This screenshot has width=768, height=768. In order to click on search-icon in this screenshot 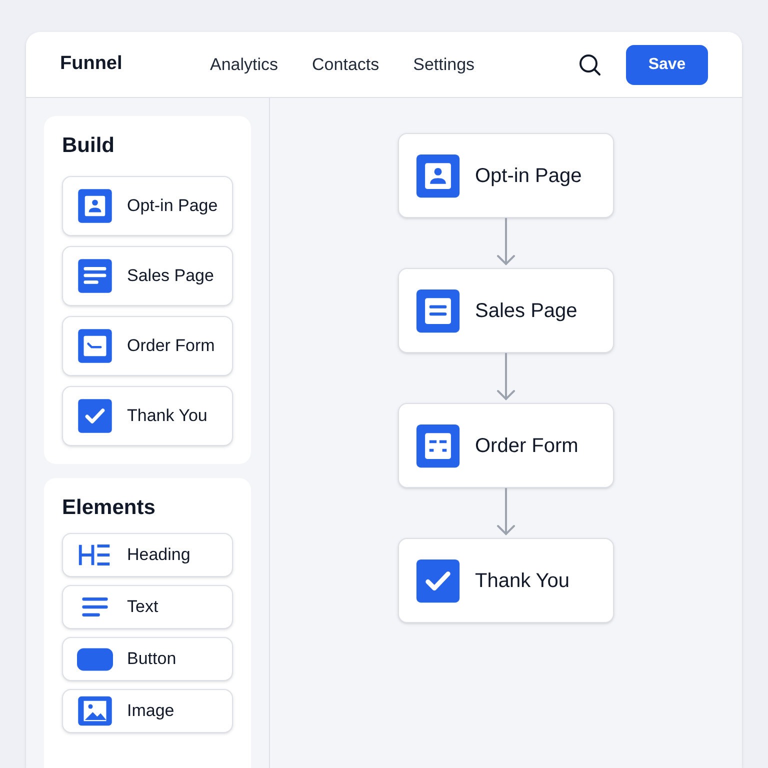, I will do `click(590, 64)`.